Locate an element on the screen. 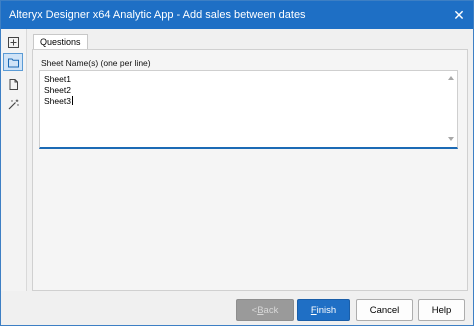  close-icon: ✕ is located at coordinates (459, 15).